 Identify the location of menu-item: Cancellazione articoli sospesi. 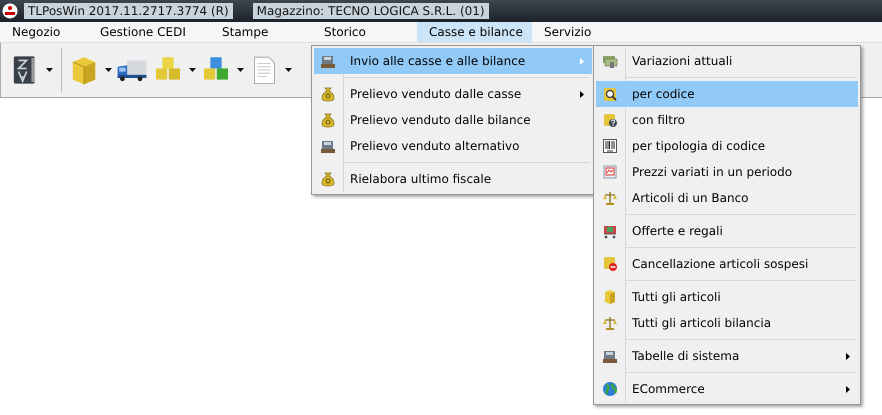
(727, 264).